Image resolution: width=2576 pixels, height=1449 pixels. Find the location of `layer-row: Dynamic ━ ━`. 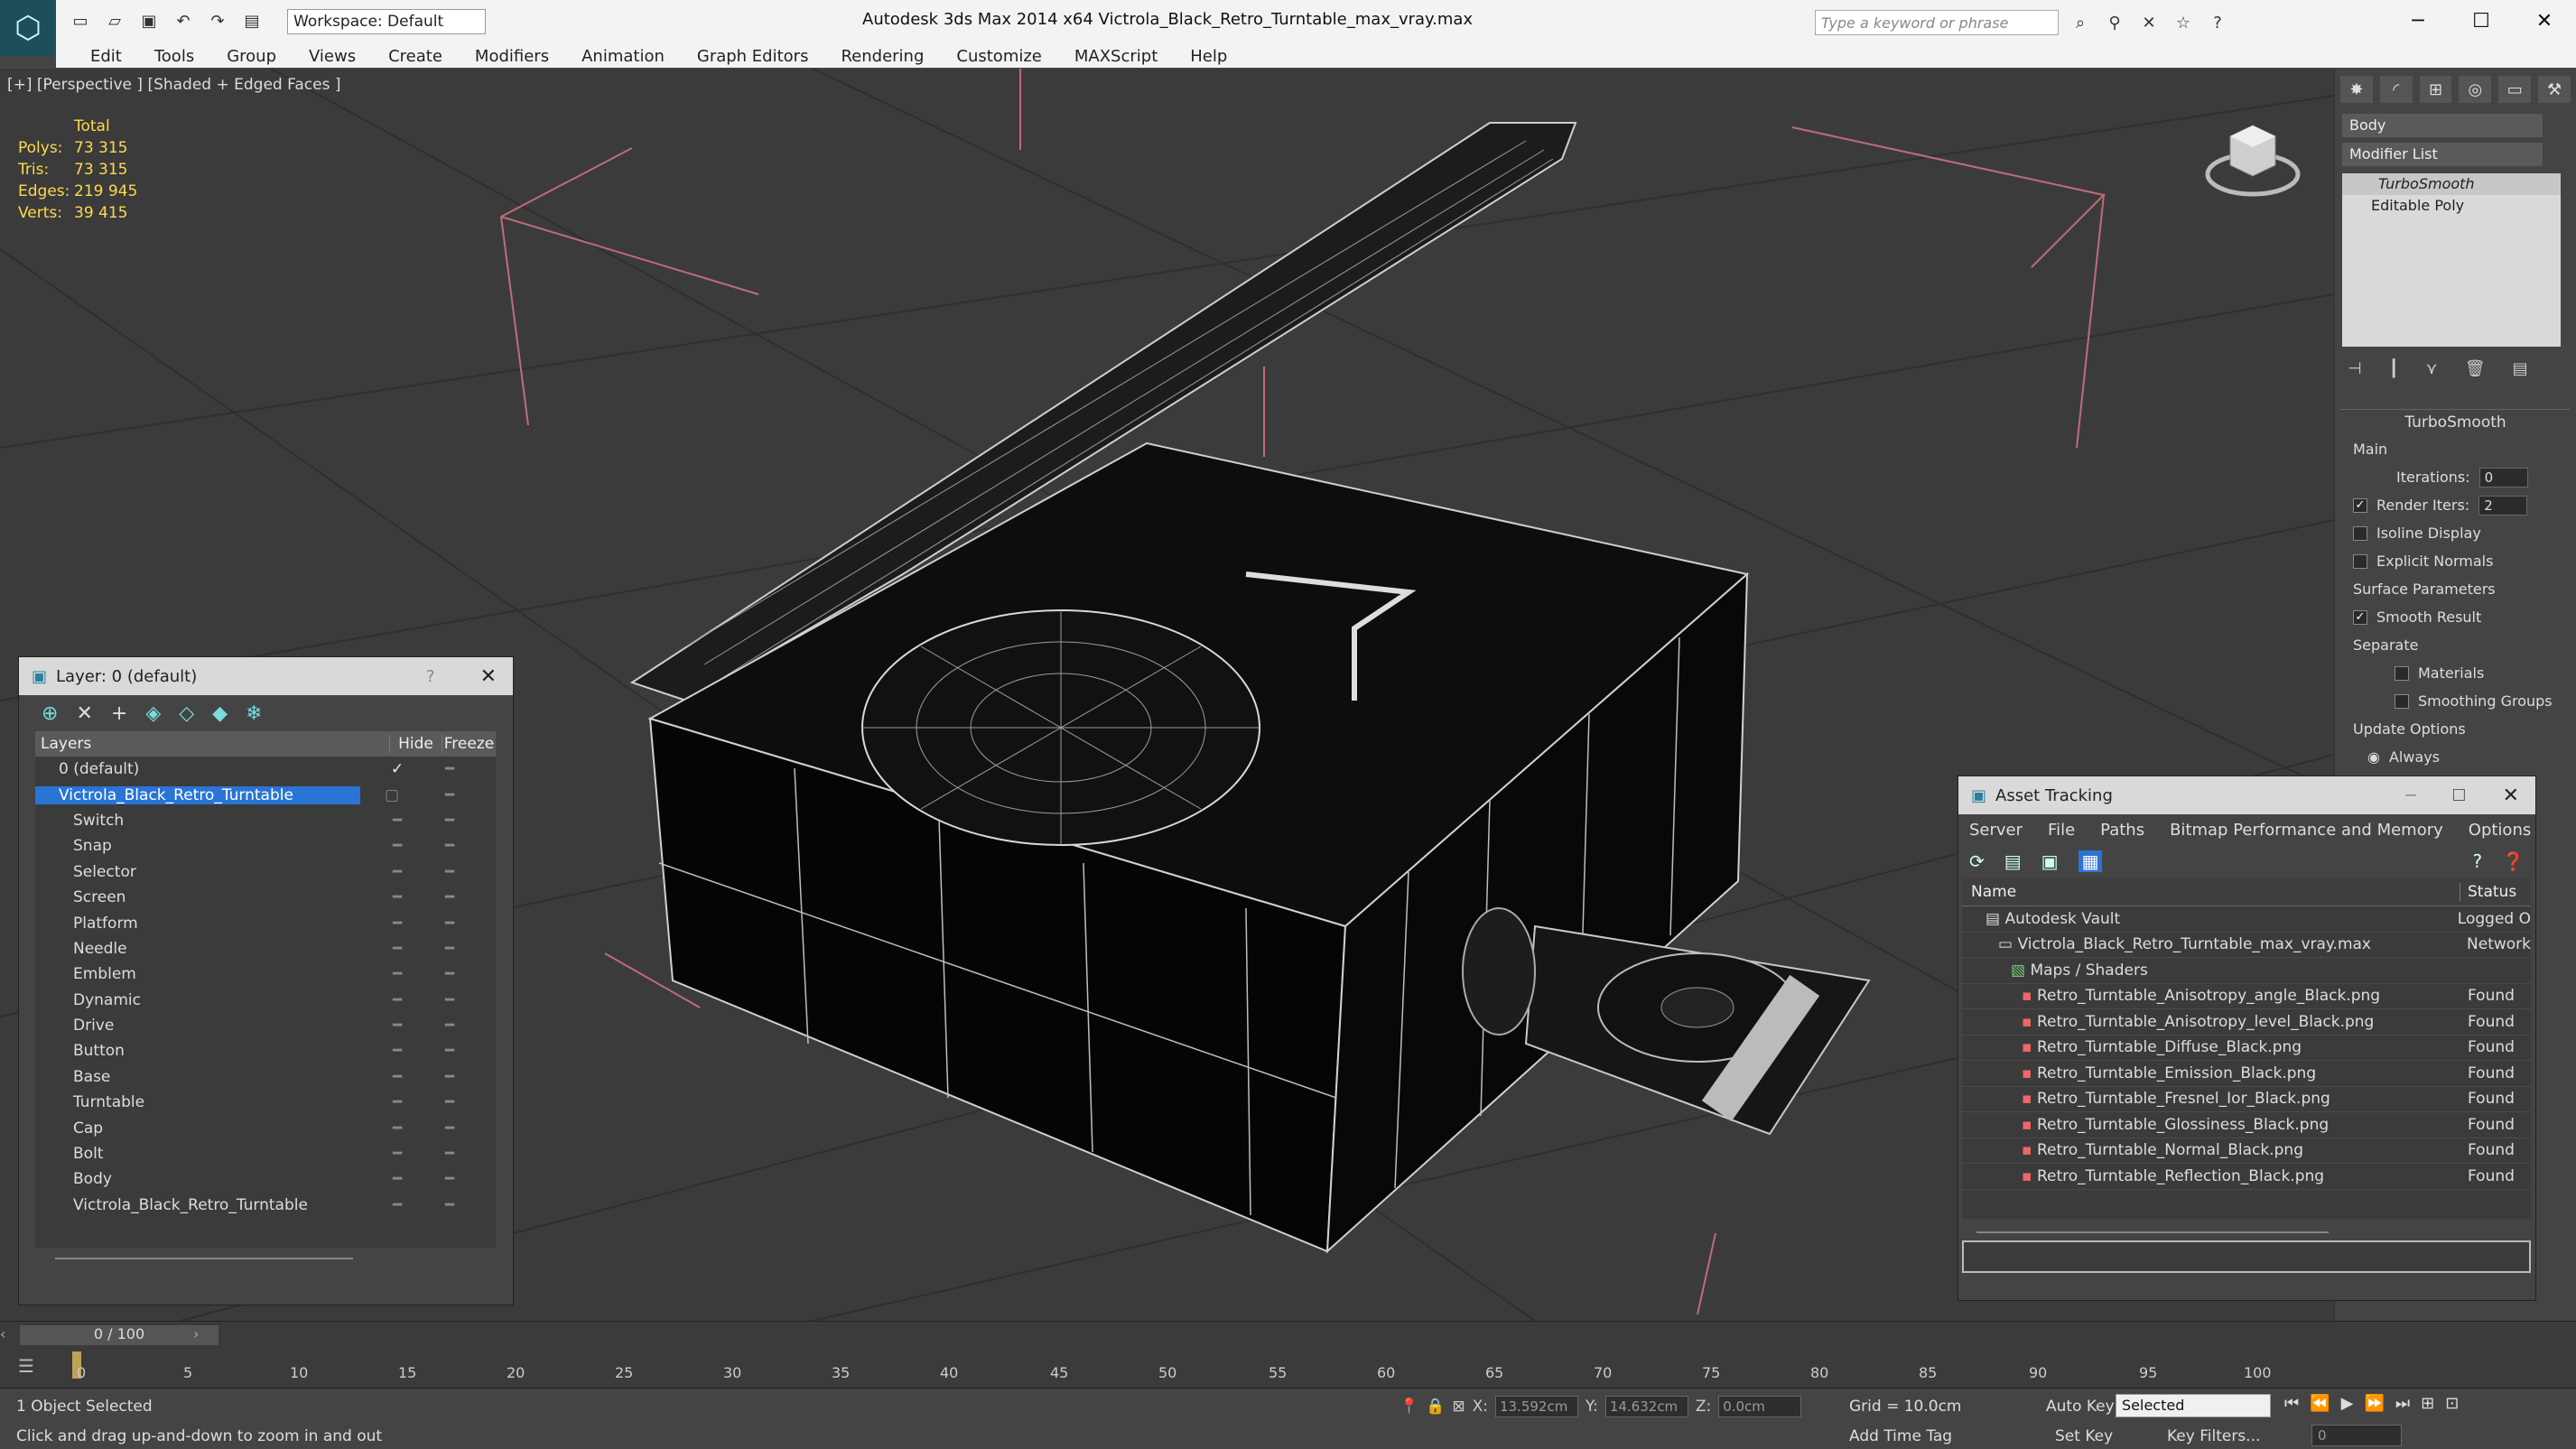

layer-row: Dynamic ━ ━ is located at coordinates (265, 1000).